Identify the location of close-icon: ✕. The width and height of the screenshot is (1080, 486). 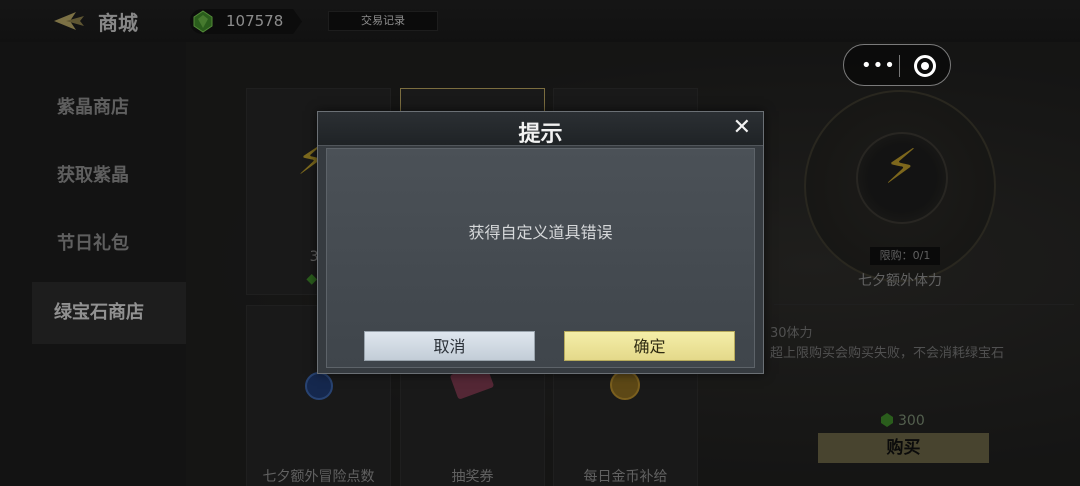
(742, 128).